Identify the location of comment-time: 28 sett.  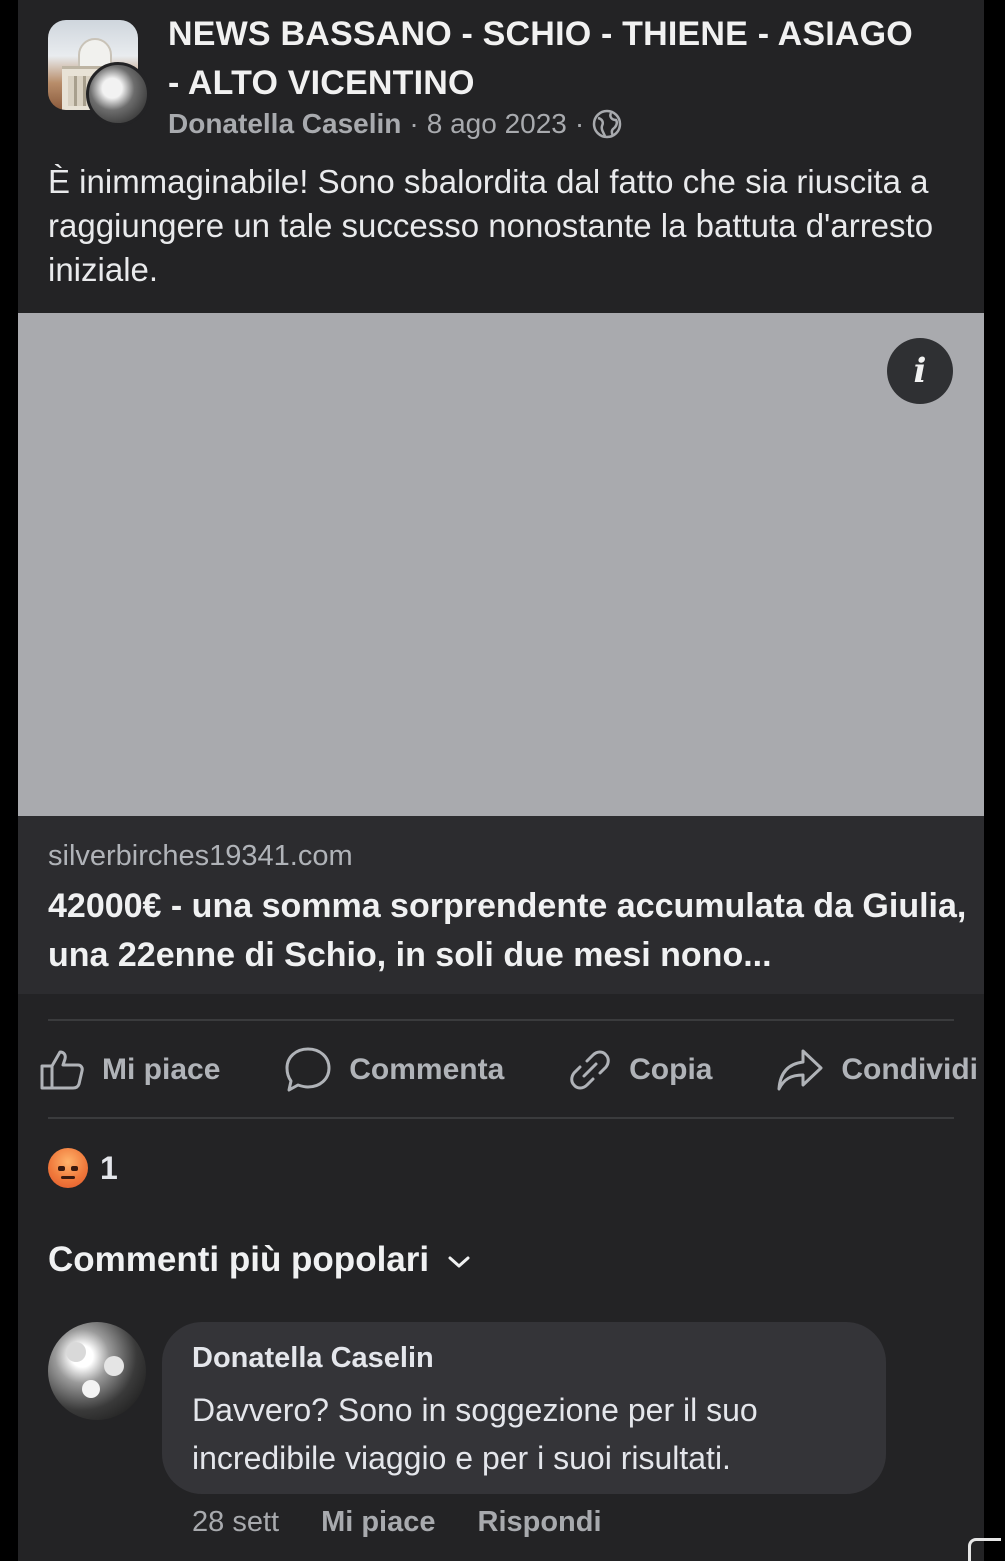
(235, 1522).